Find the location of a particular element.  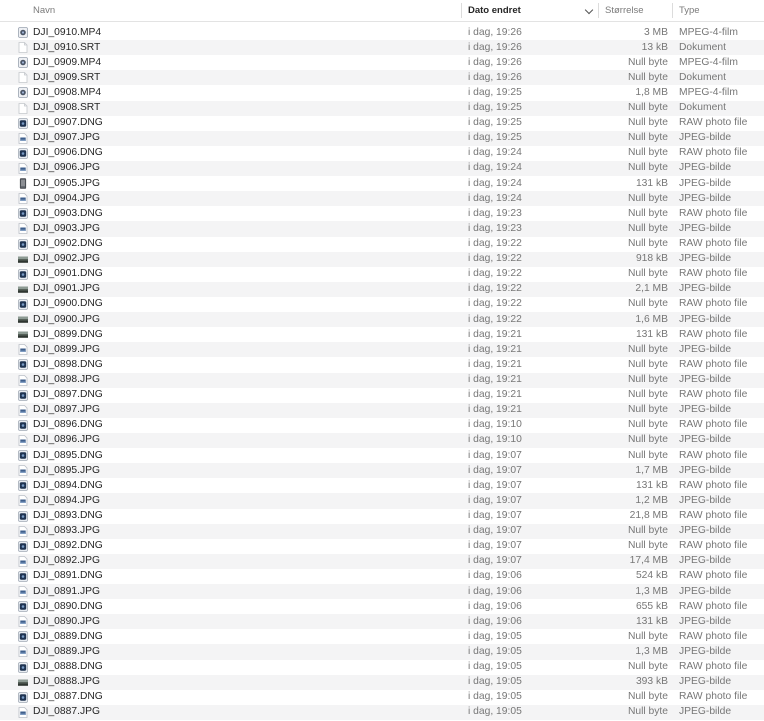

column-header-name: Navn is located at coordinates (44, 10).